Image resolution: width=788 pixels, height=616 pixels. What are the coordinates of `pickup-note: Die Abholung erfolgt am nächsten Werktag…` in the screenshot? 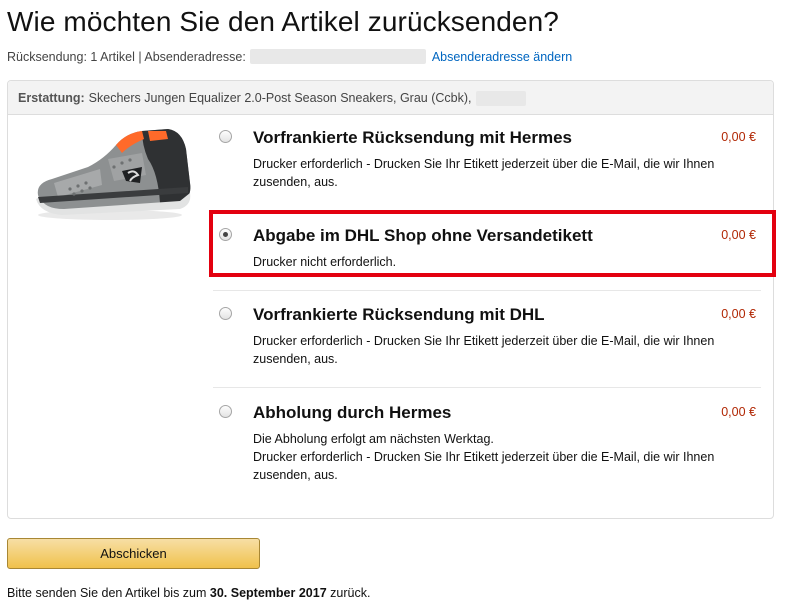 It's located at (373, 439).